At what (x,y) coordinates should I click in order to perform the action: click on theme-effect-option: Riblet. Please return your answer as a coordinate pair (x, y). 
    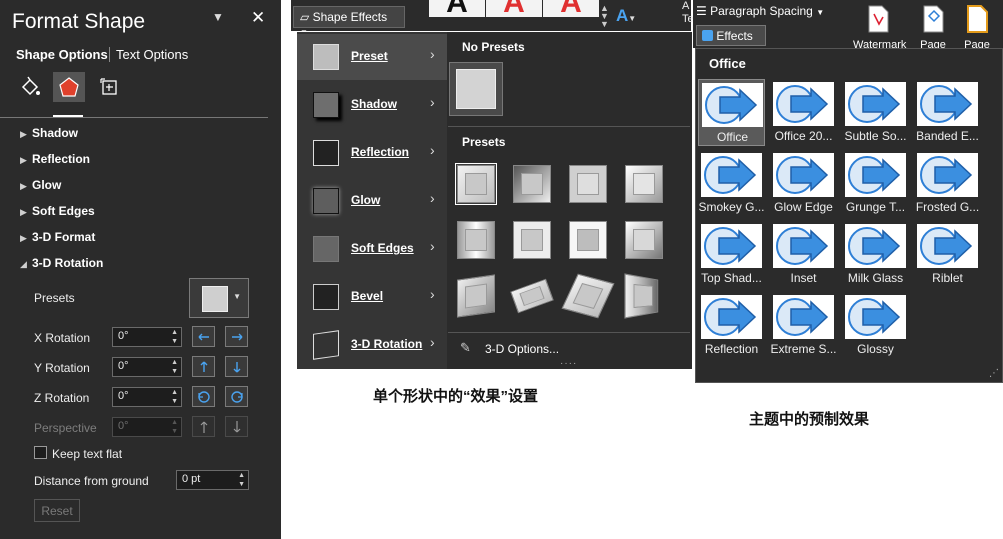
    Looking at the image, I should click on (947, 254).